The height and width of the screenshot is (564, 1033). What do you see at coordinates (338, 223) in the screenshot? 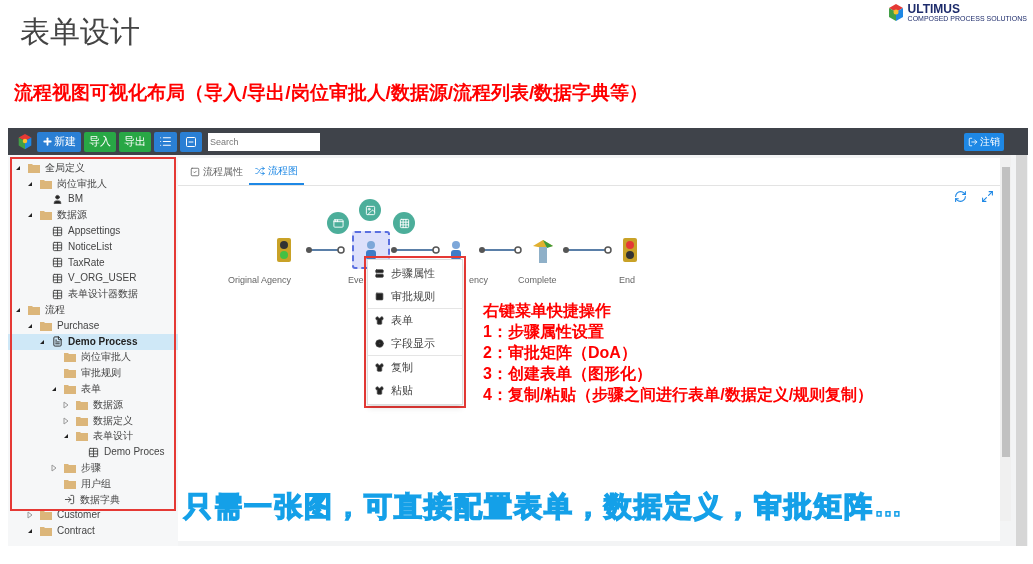
I see `window-icon` at bounding box center [338, 223].